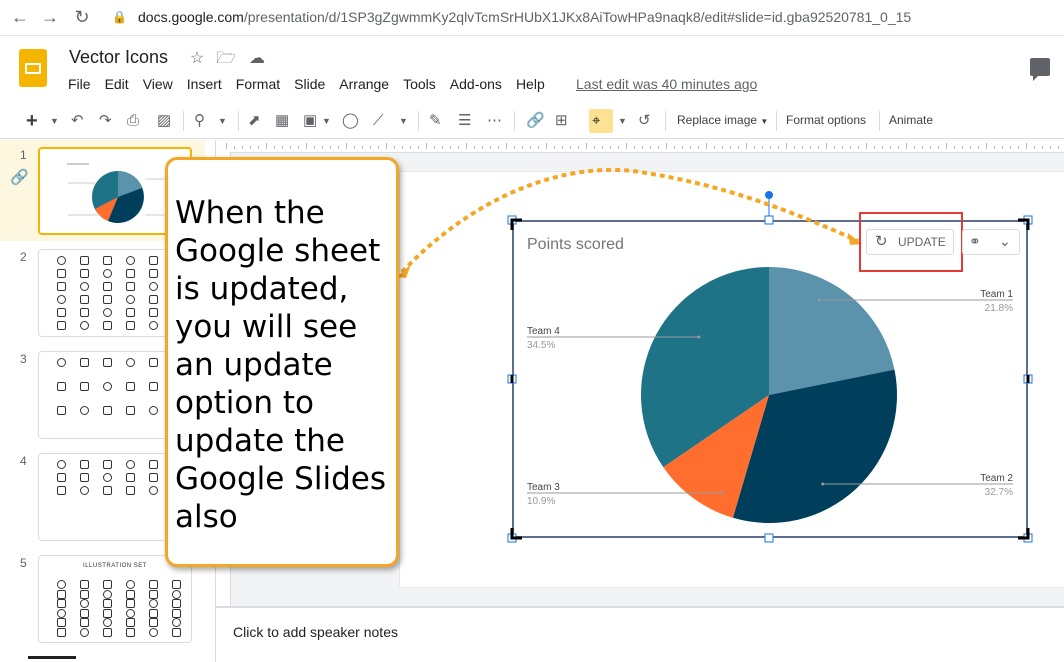 The image size is (1064, 662). What do you see at coordinates (622, 121) in the screenshot?
I see `crop-dropdown-icon: ▼` at bounding box center [622, 121].